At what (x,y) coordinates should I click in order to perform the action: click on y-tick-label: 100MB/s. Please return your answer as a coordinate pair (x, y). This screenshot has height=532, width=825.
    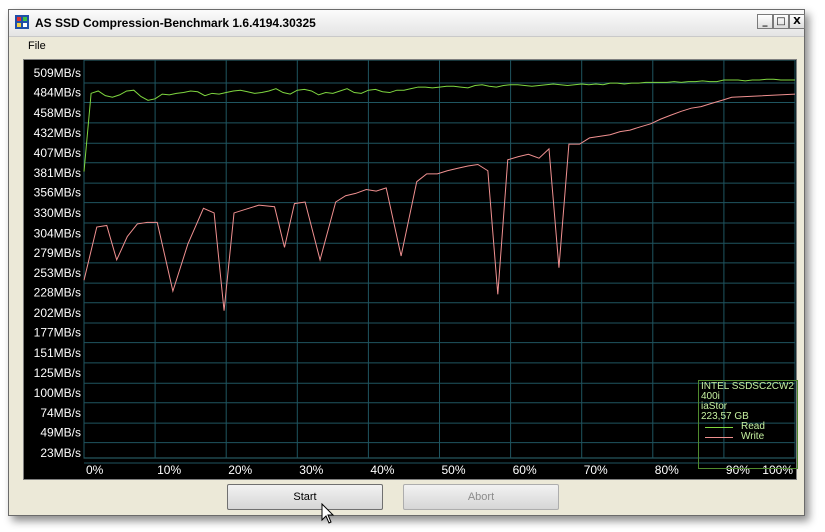
    Looking at the image, I should click on (57, 393).